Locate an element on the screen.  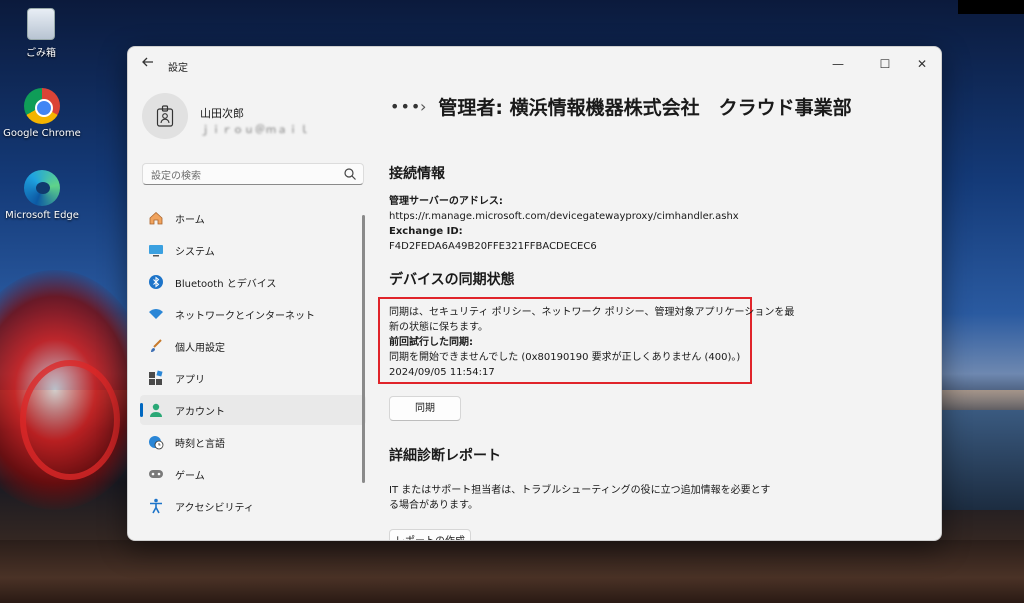
last-sync-timestamp: 2024/09/05 11:54:17 is located at coordinates (442, 372).